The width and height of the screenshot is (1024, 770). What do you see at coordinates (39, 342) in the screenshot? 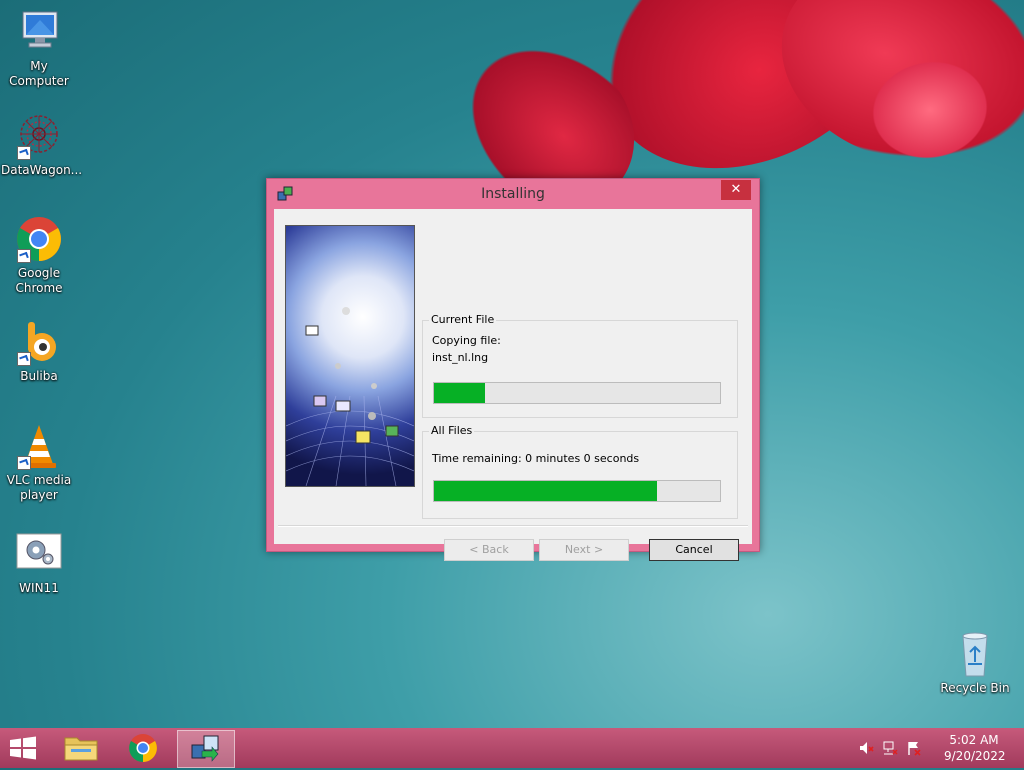
I see `buliba-icon` at bounding box center [39, 342].